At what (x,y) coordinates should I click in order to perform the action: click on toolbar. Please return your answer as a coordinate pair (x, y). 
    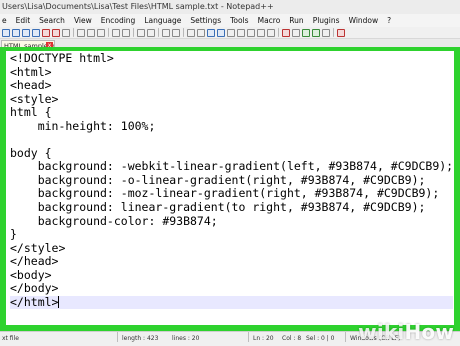
    Looking at the image, I should click on (230, 33).